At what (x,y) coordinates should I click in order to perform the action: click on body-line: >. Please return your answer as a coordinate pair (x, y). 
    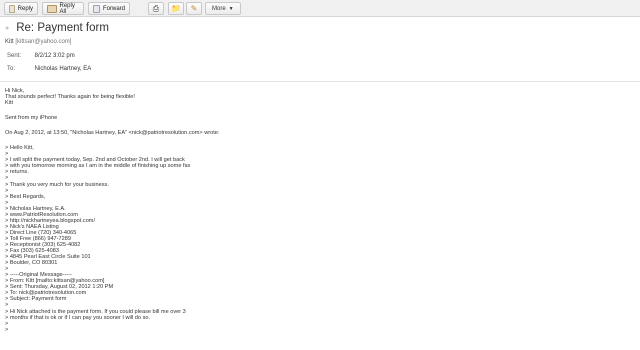
    Looking at the image, I should click on (7, 329).